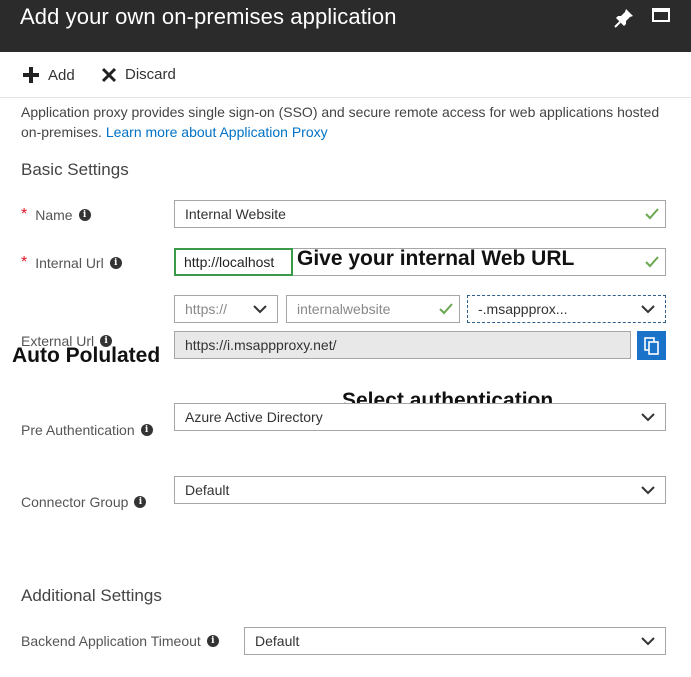 The width and height of the screenshot is (691, 677). Describe the element at coordinates (150, 74) in the screenshot. I see `discard-button-label: Discard` at that location.